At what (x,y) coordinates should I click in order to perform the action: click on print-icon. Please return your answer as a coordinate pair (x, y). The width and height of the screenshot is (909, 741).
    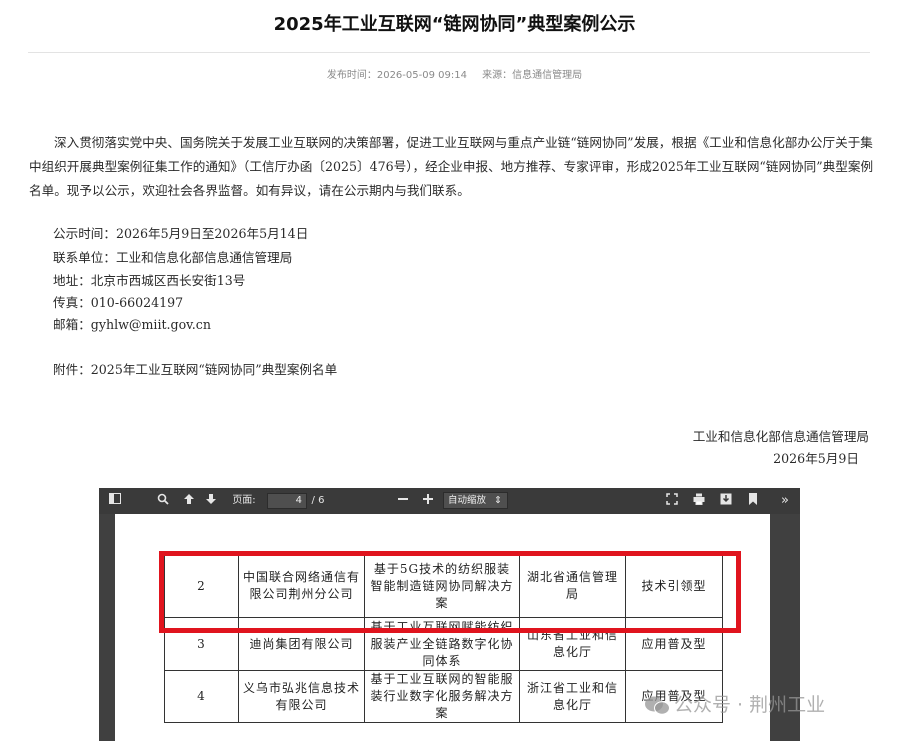
    Looking at the image, I should click on (699, 501).